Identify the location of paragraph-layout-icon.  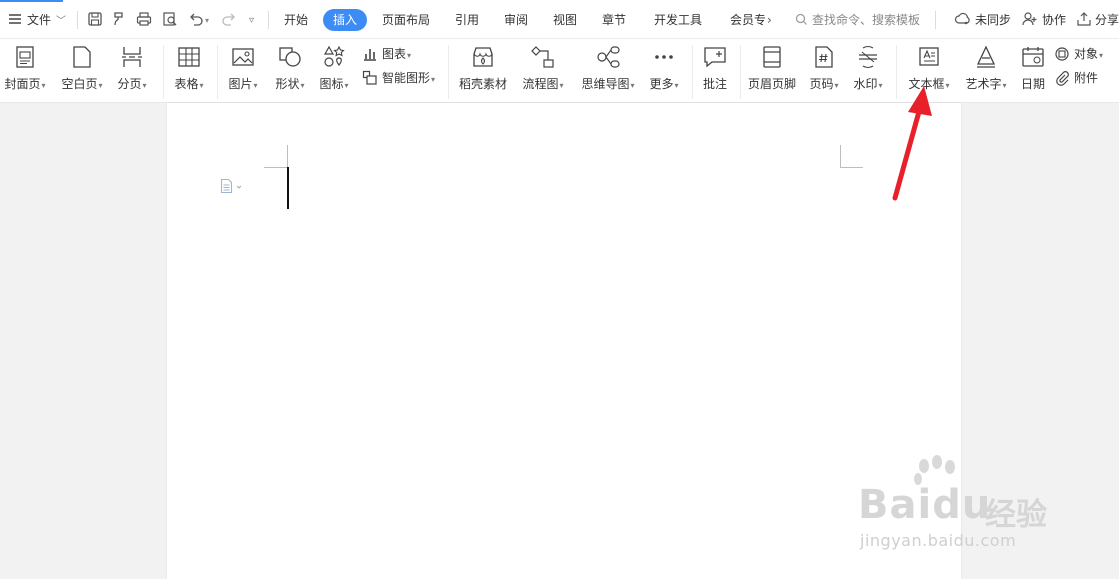
(233, 186).